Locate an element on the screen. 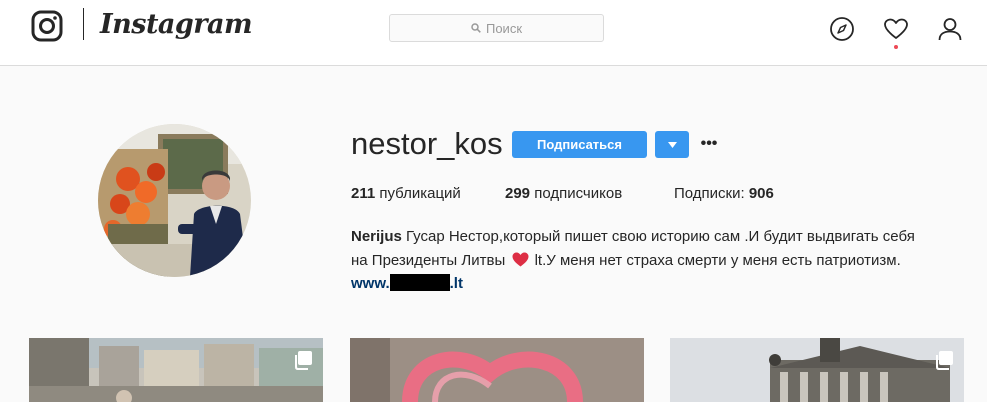 Image resolution: width=987 pixels, height=402 pixels. profile-avatar is located at coordinates (174, 200).